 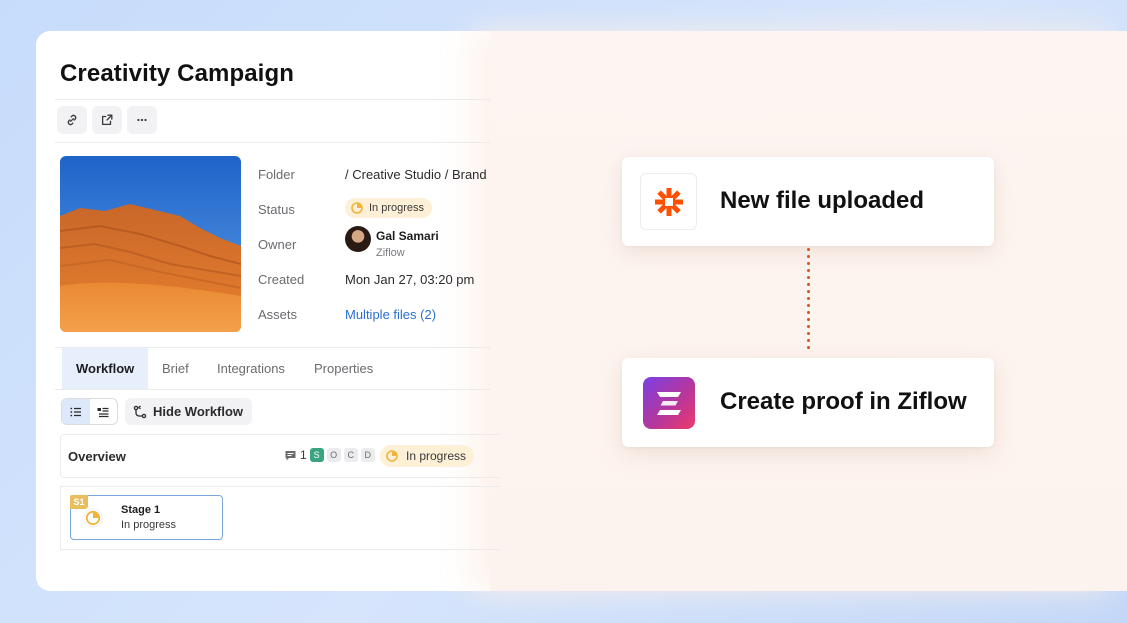 I want to click on share-button, so click(x=107, y=120).